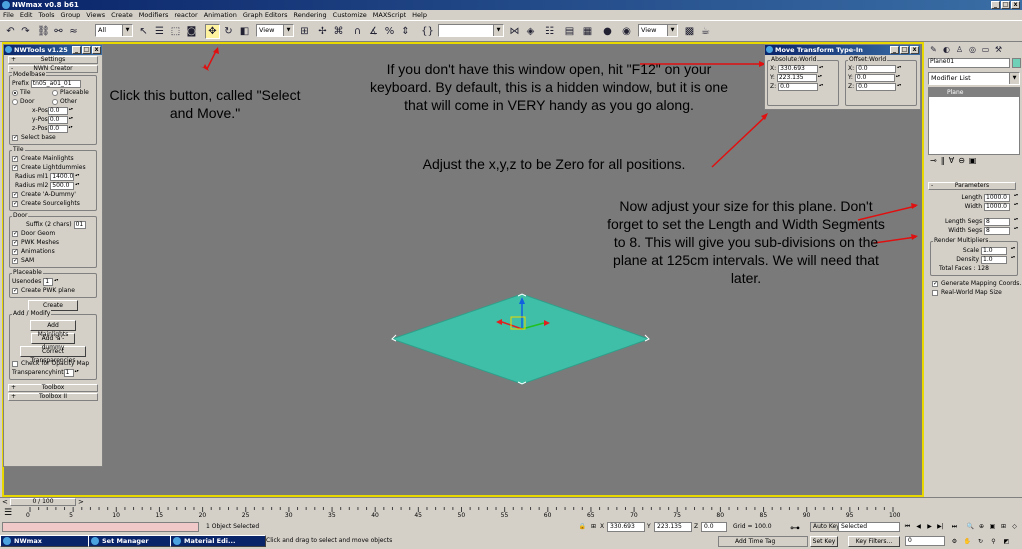 The image size is (1022, 549). I want to click on mirror-icon: ⋈, so click(514, 31).